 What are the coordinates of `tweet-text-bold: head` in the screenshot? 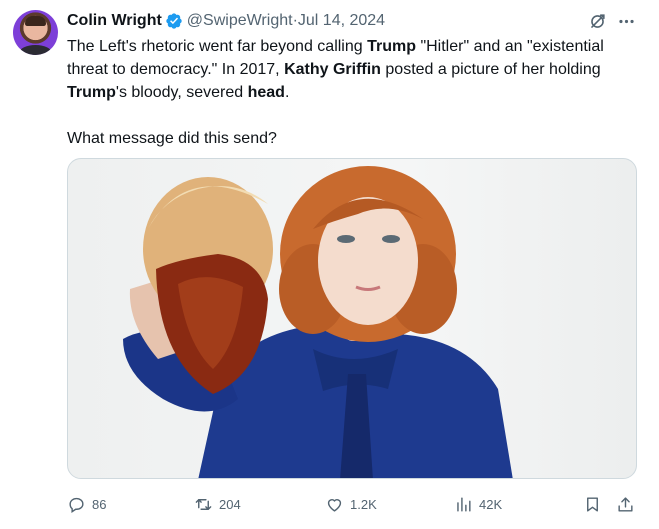 It's located at (266, 92).